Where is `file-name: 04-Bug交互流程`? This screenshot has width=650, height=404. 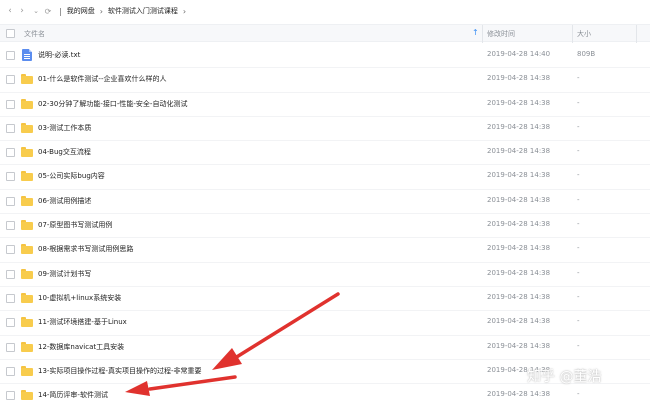
file-name: 04-Bug交互流程 is located at coordinates (64, 152).